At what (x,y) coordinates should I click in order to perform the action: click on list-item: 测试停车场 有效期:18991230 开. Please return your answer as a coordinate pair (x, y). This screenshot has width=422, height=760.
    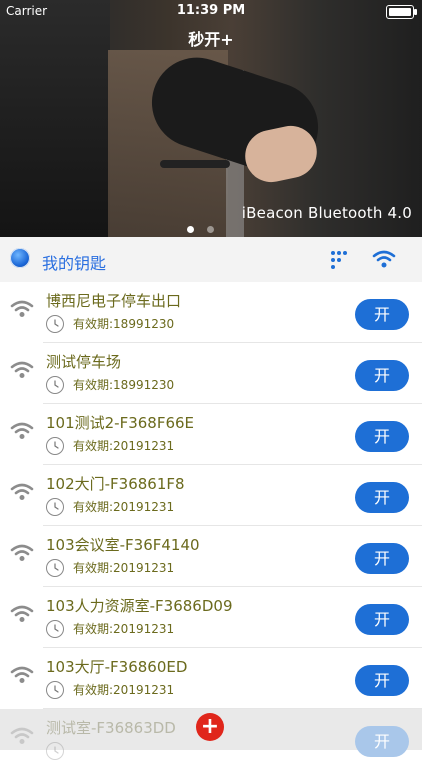
    Looking at the image, I should click on (211, 373).